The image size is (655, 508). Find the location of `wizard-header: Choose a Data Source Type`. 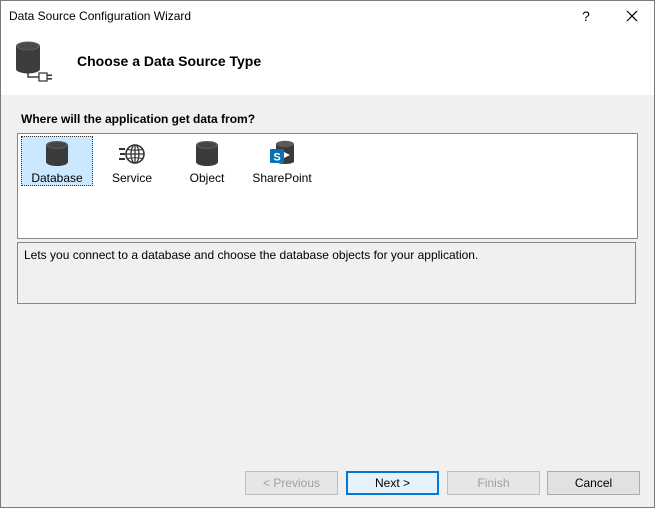

wizard-header: Choose a Data Source Type is located at coordinates (327, 63).